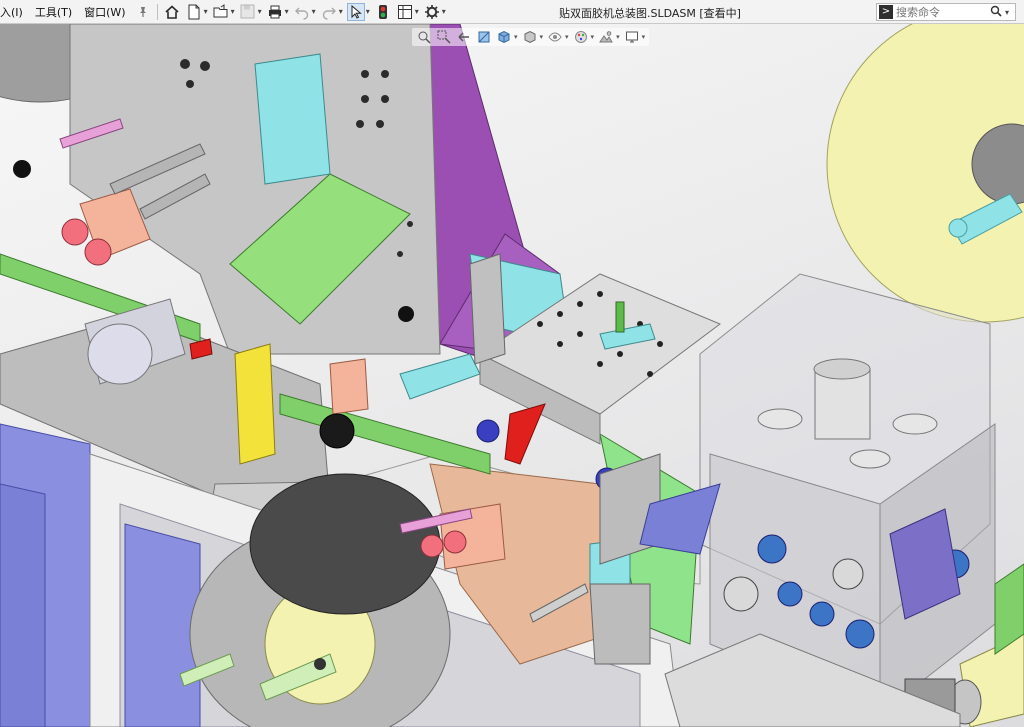 Image resolution: width=1024 pixels, height=727 pixels. I want to click on display-style-icon, so click(530, 37).